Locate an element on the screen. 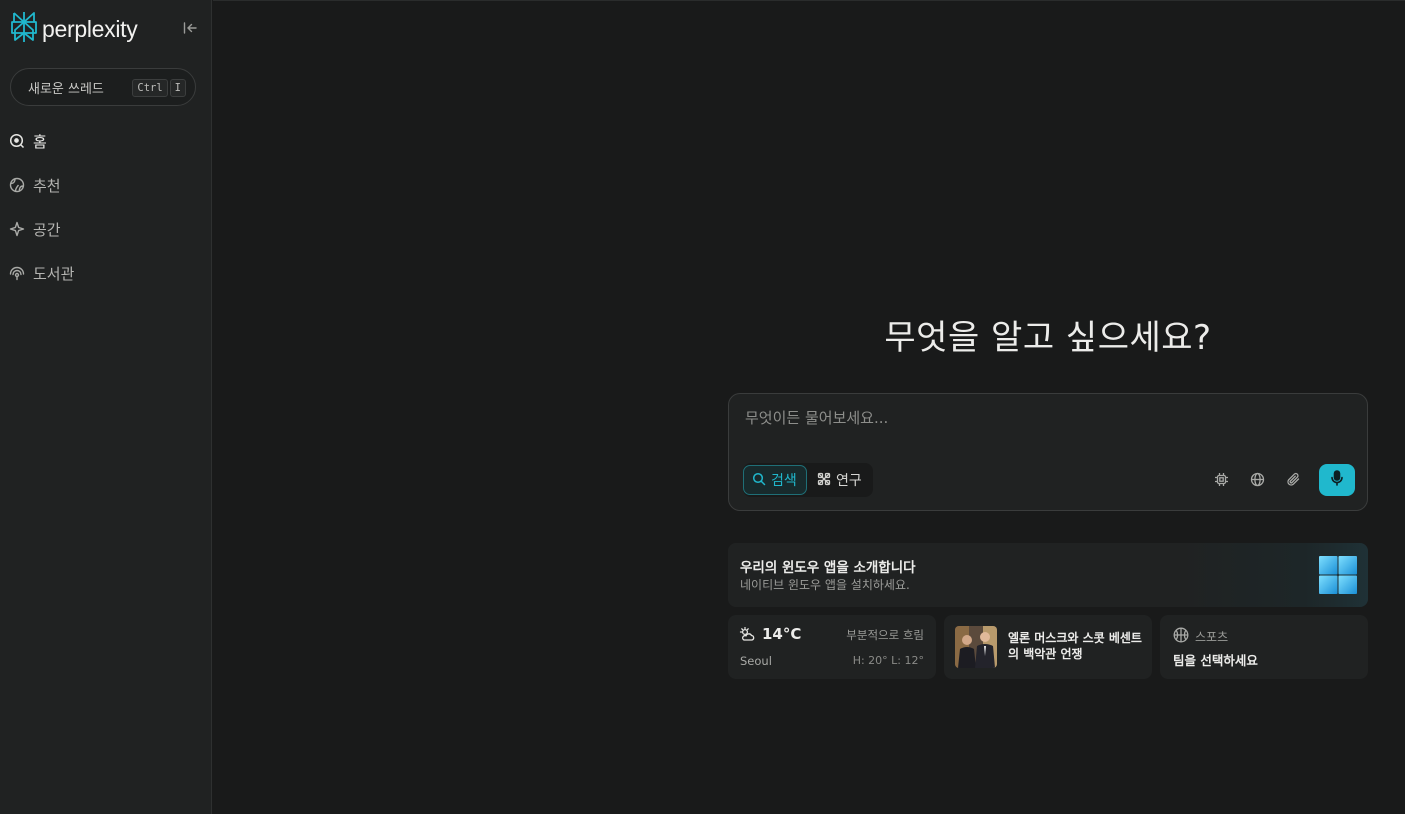 The width and height of the screenshot is (1405, 814). sidebar-item-library: 도서관 is located at coordinates (41, 273).